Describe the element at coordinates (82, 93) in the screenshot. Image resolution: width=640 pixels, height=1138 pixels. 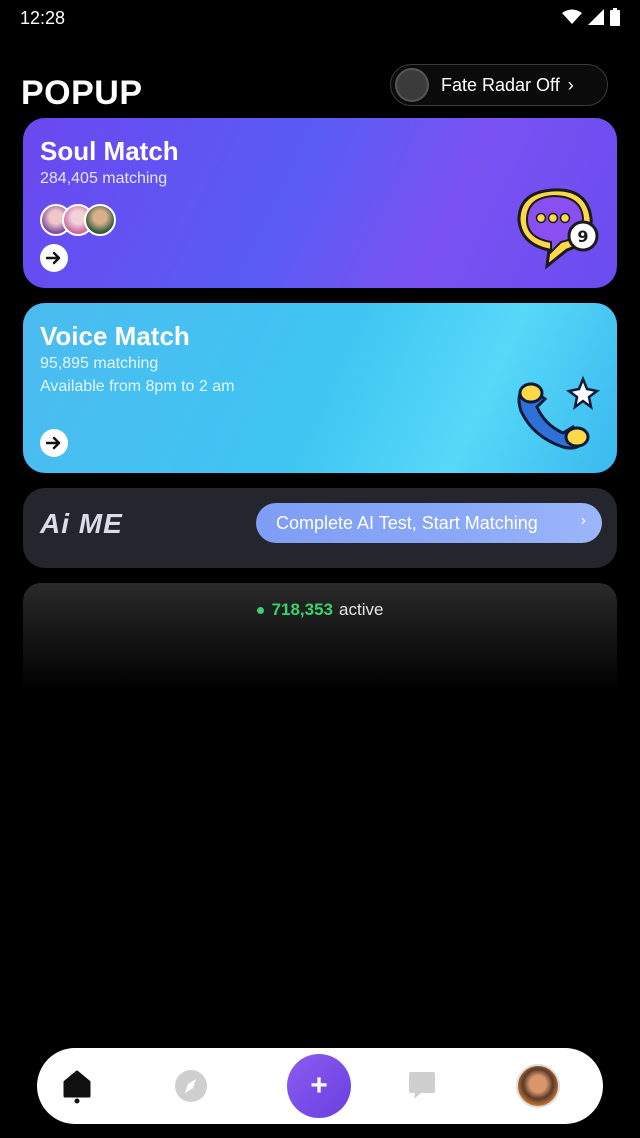
I see `app-title: POPUP` at that location.